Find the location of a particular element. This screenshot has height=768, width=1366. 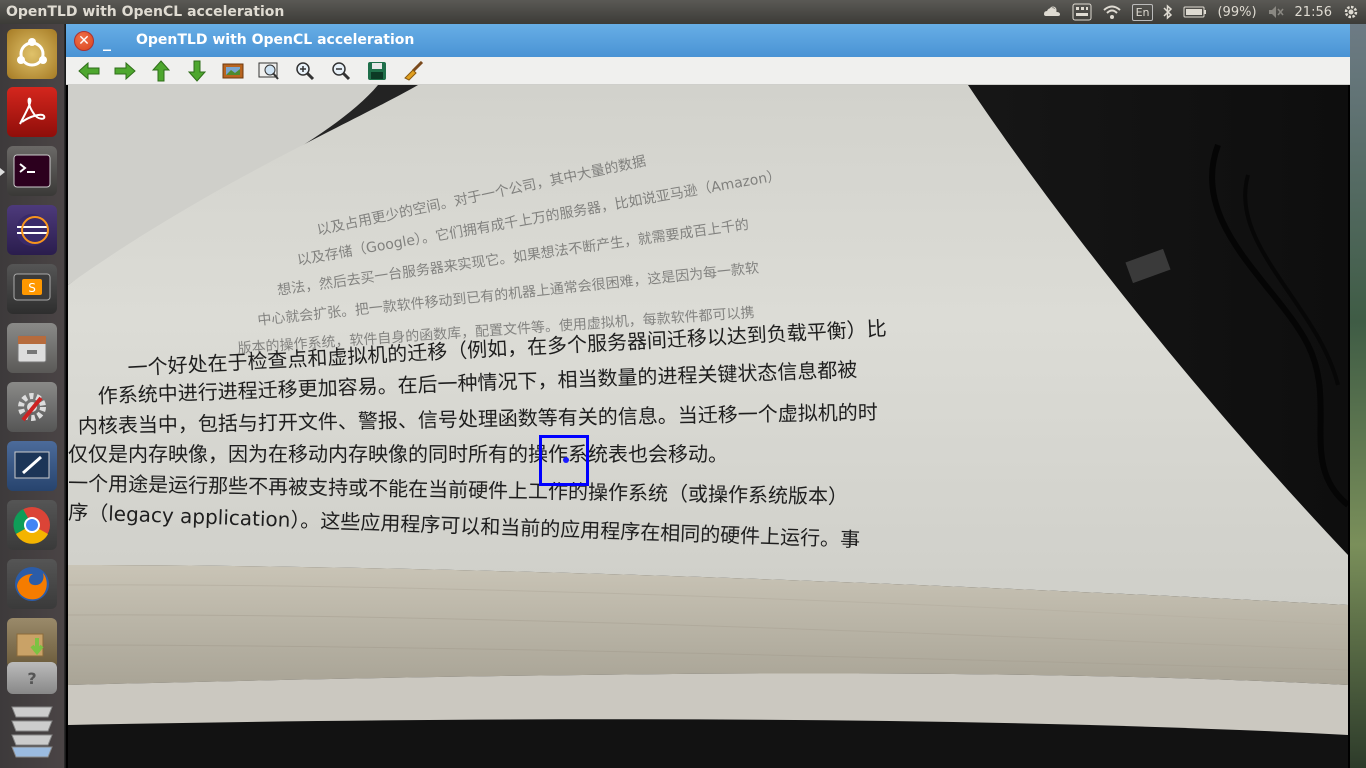

arrow-left-icon is located at coordinates (89, 70).